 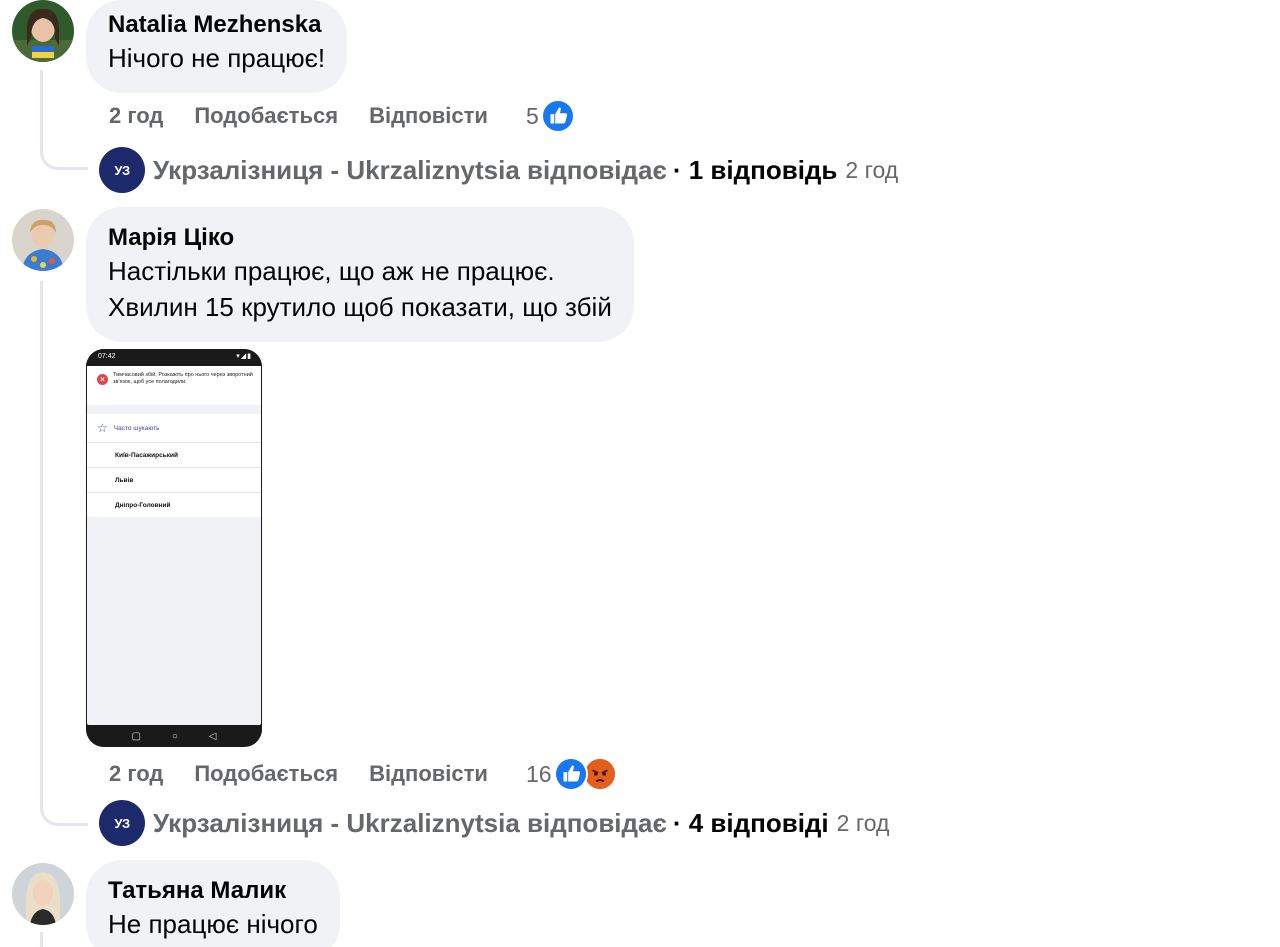 I want to click on comment-text: Не працює нічого, so click(x=213, y=924).